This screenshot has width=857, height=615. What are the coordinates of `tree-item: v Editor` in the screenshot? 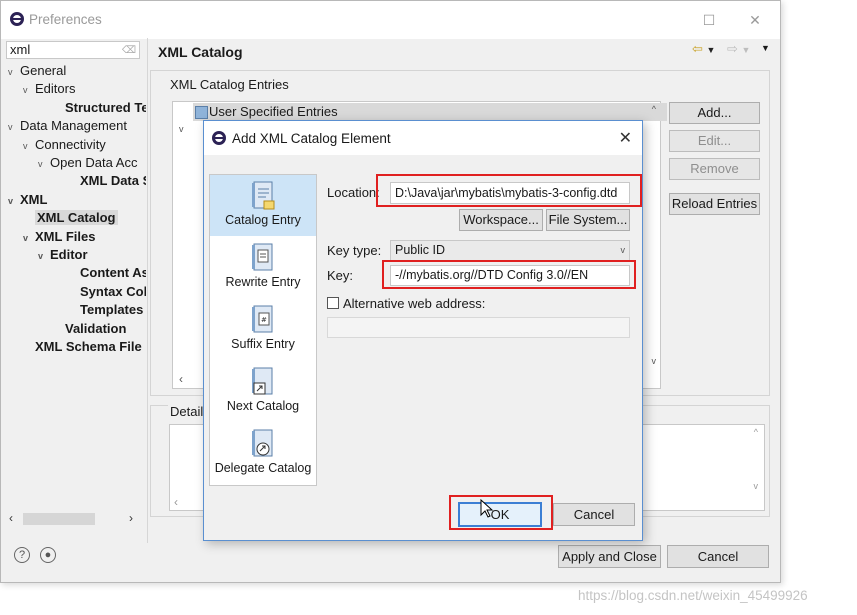 It's located at (63, 255).